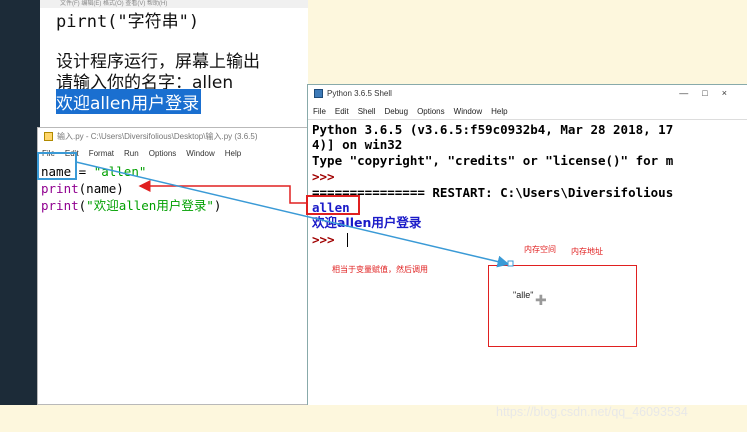 This screenshot has width=747, height=432. I want to click on menu-file: File, so click(319, 111).